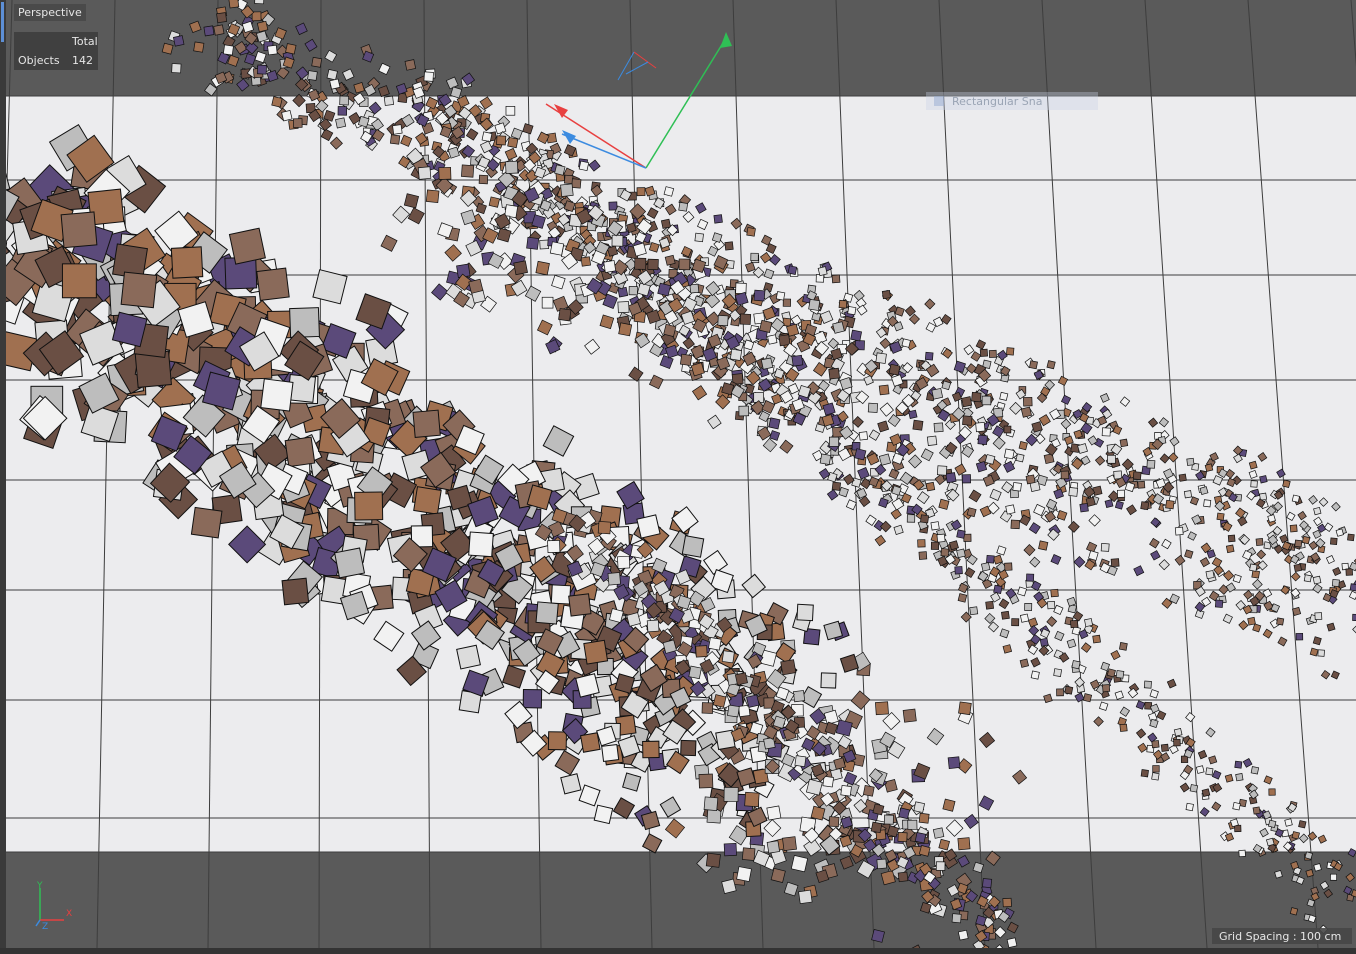  What do you see at coordinates (2, 22) in the screenshot?
I see `selection-indicator` at bounding box center [2, 22].